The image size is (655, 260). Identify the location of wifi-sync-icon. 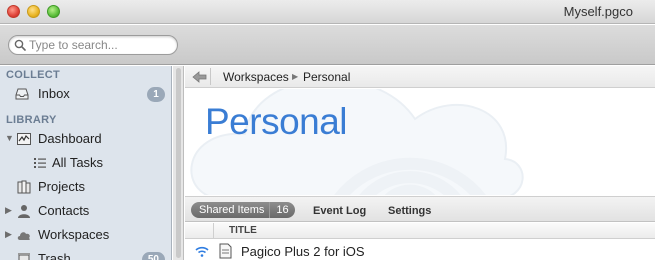
(202, 251).